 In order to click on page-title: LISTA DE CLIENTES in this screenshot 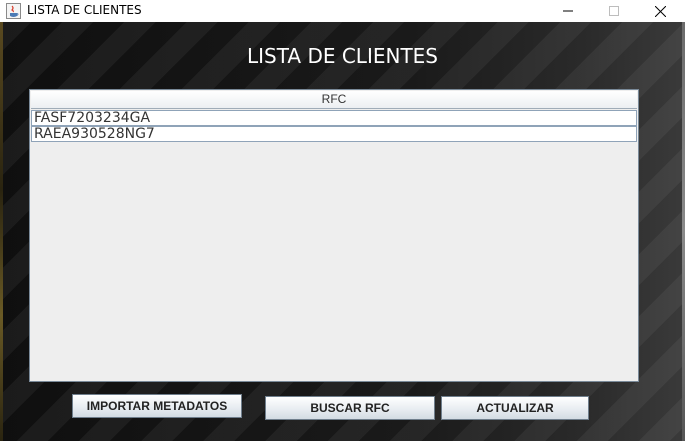, I will do `click(342, 56)`.